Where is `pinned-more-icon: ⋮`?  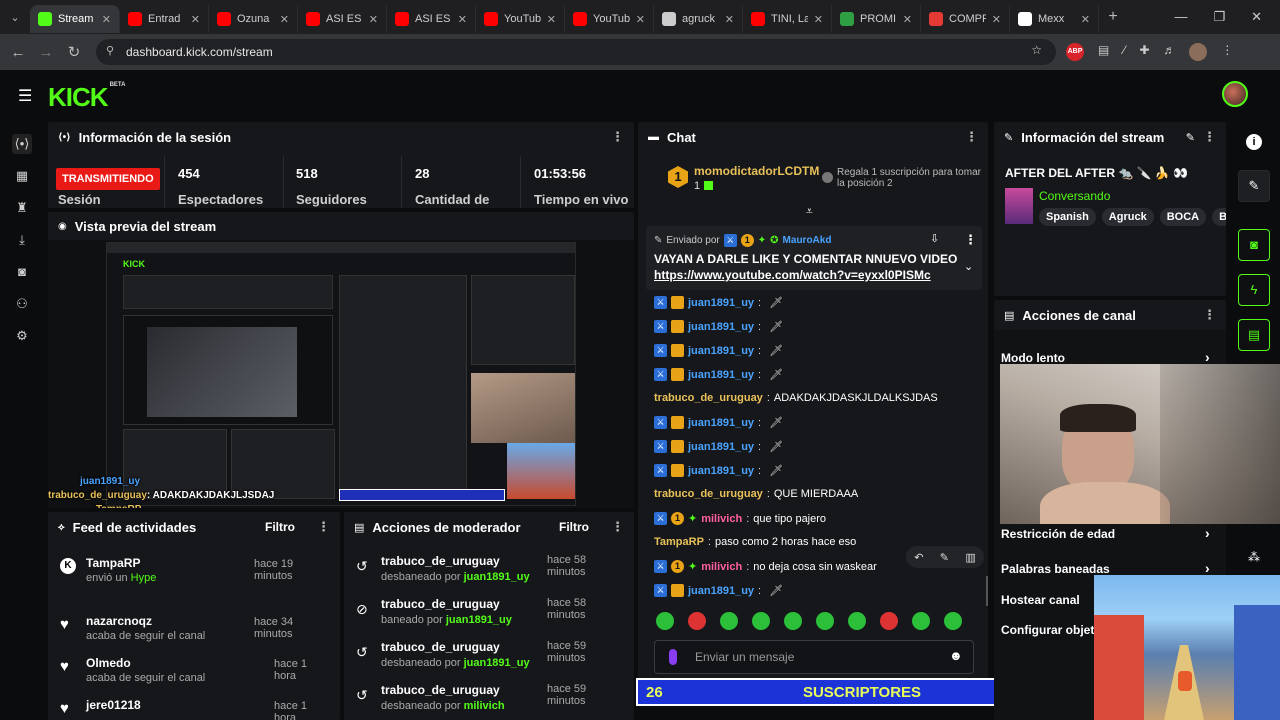 pinned-more-icon: ⋮ is located at coordinates (970, 240).